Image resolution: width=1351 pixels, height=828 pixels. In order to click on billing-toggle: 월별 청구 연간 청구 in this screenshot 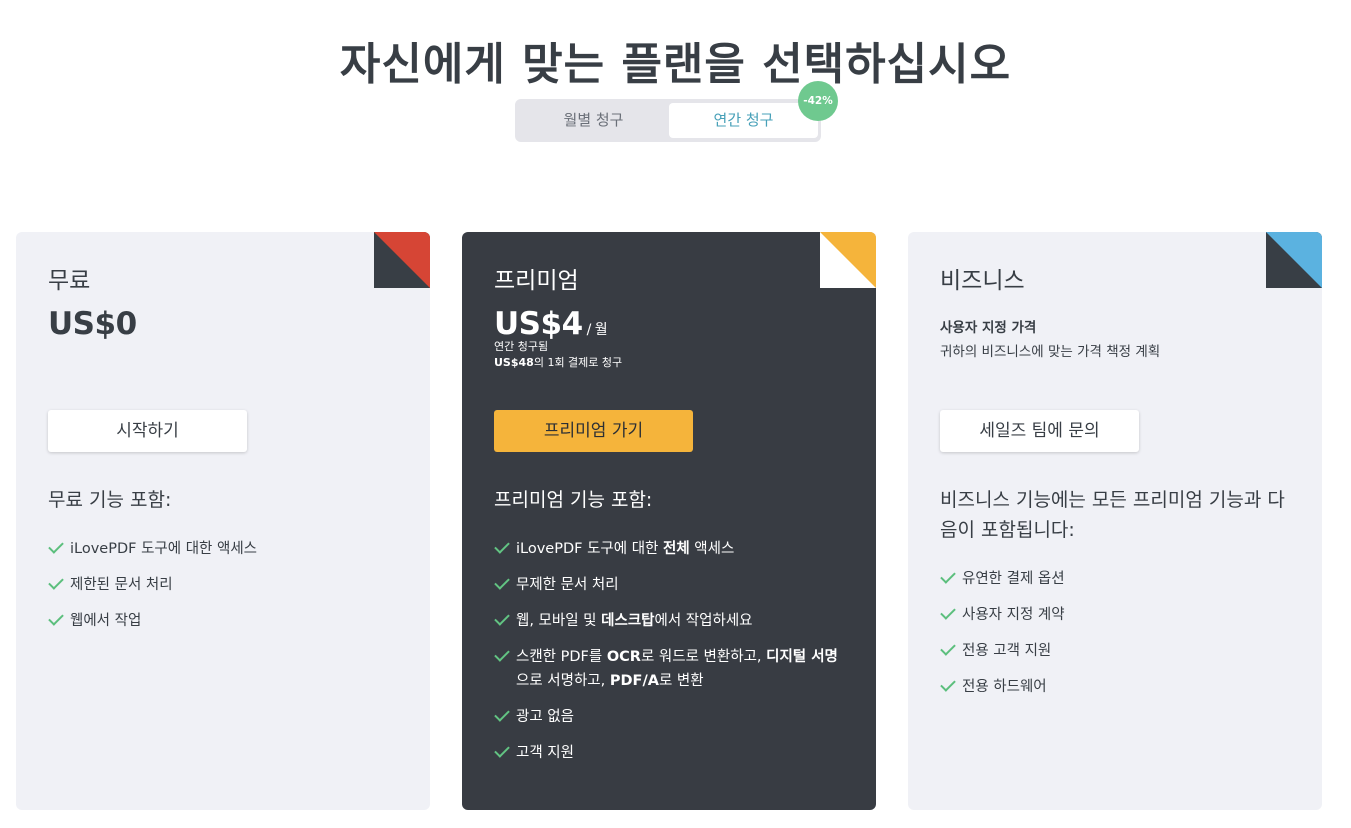, I will do `click(668, 120)`.